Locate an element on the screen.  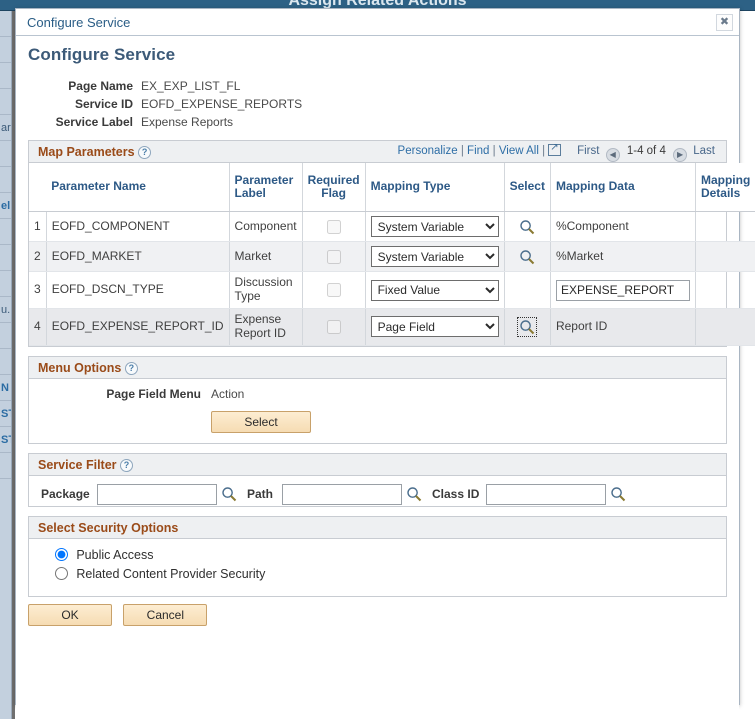
cell-mapping-type: Fixed Value is located at coordinates (435, 290).